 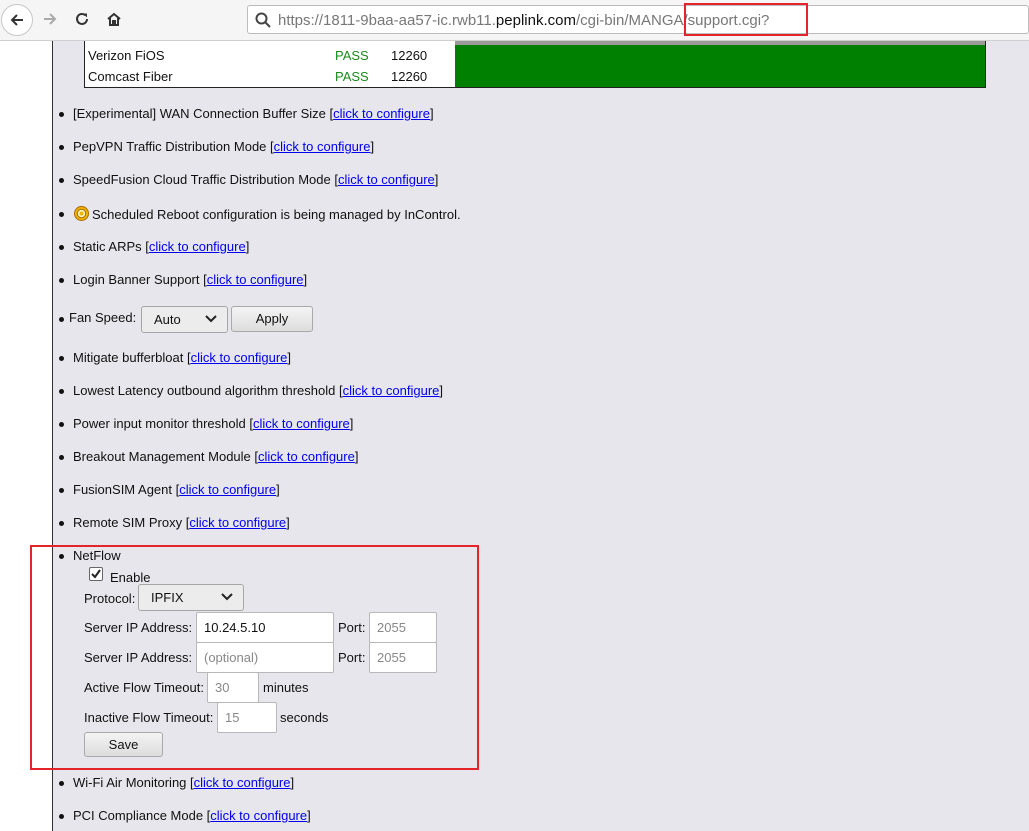 I want to click on configure-link-fusionsim: click to configure, so click(x=227, y=489).